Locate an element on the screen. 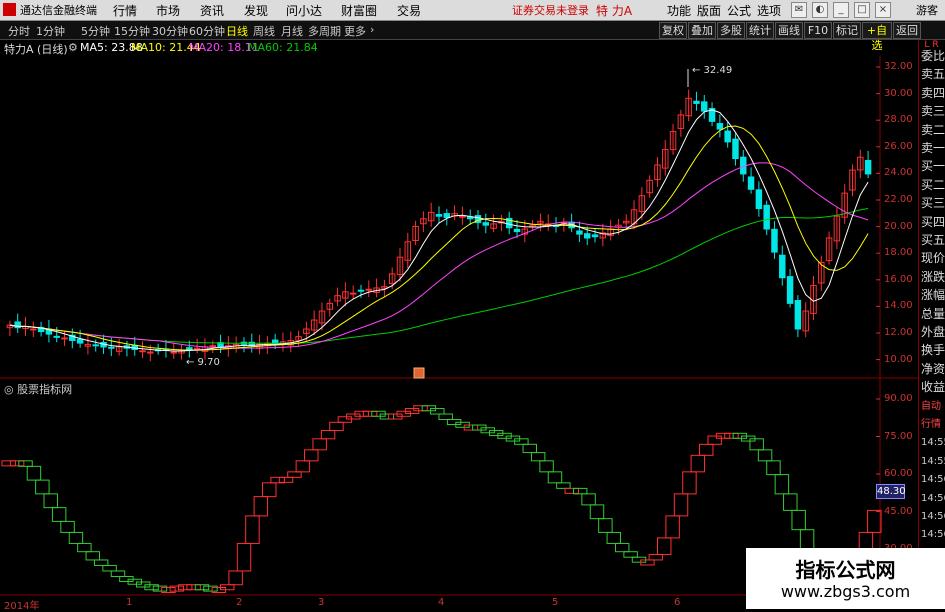 The image size is (945, 612). indicator-tick-label: 90.00 is located at coordinates (898, 398).